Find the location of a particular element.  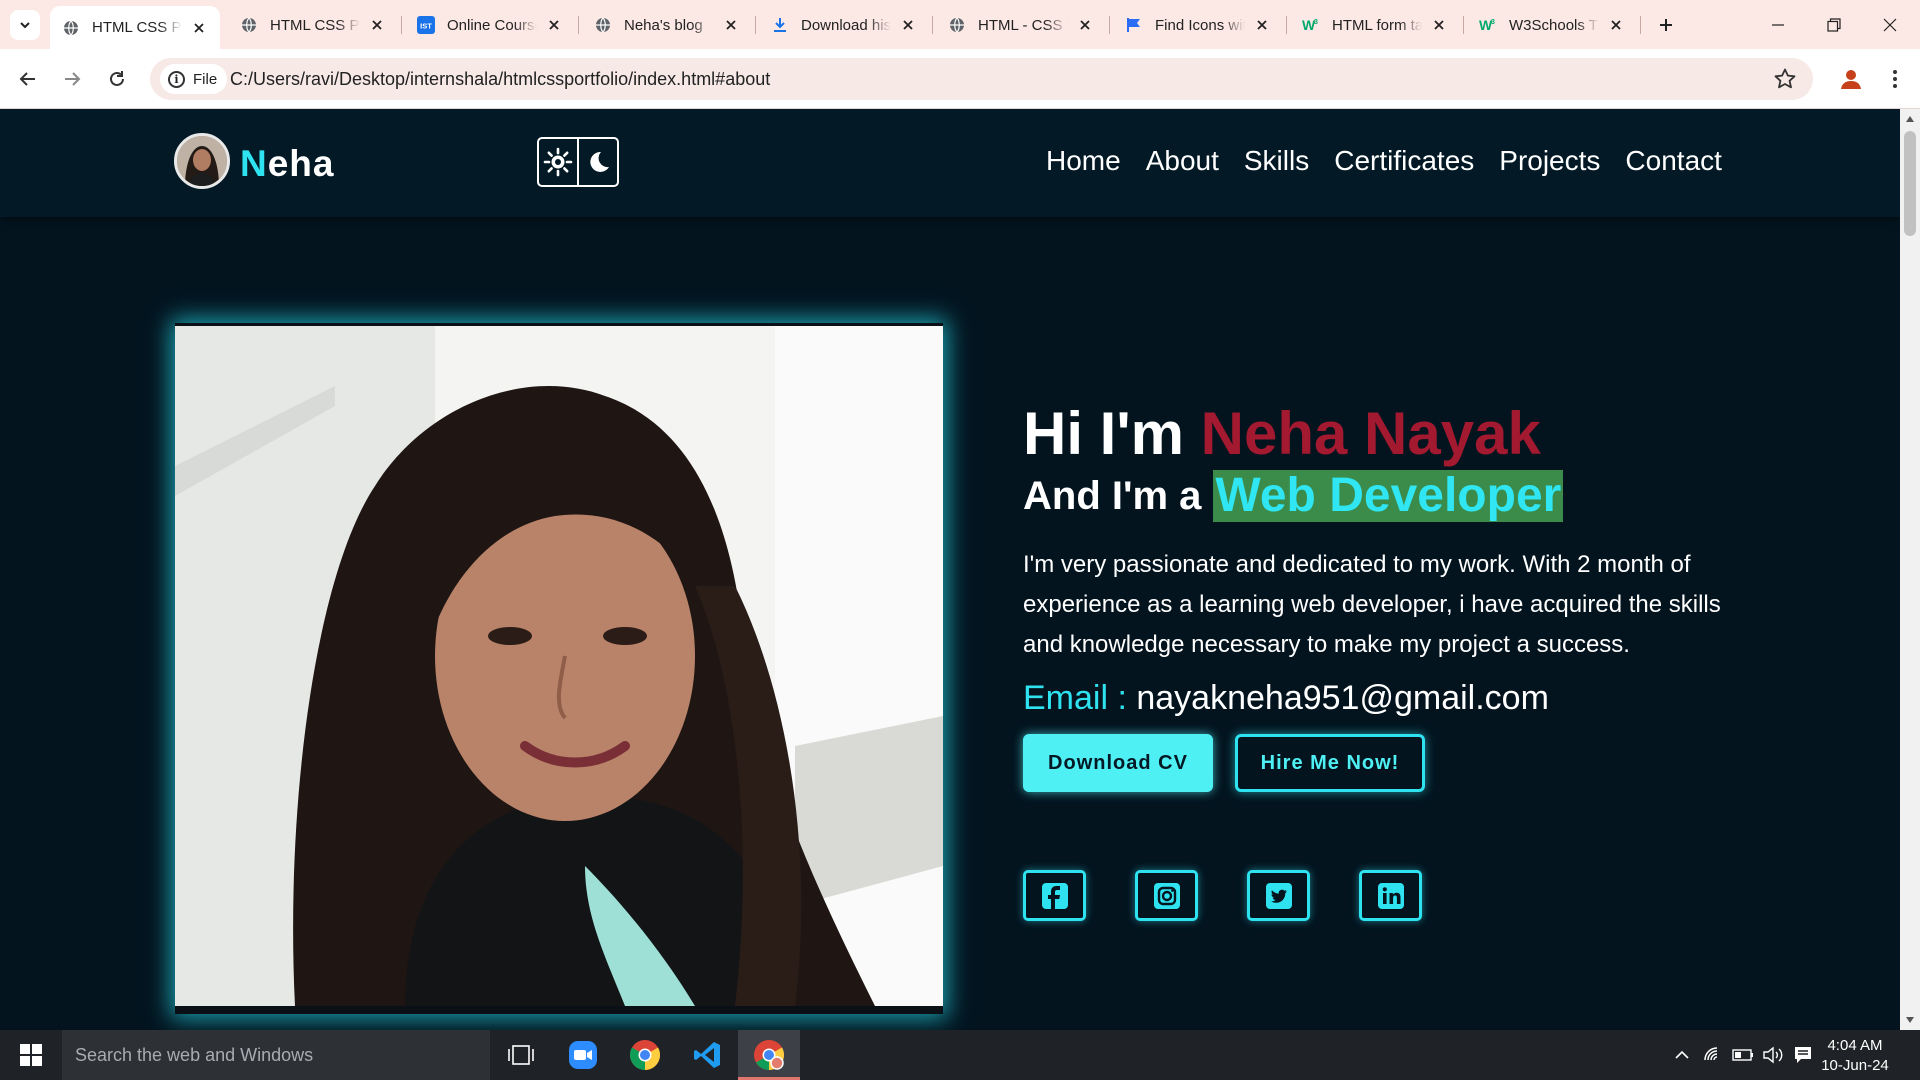

minimize-button is located at coordinates (1778, 24).